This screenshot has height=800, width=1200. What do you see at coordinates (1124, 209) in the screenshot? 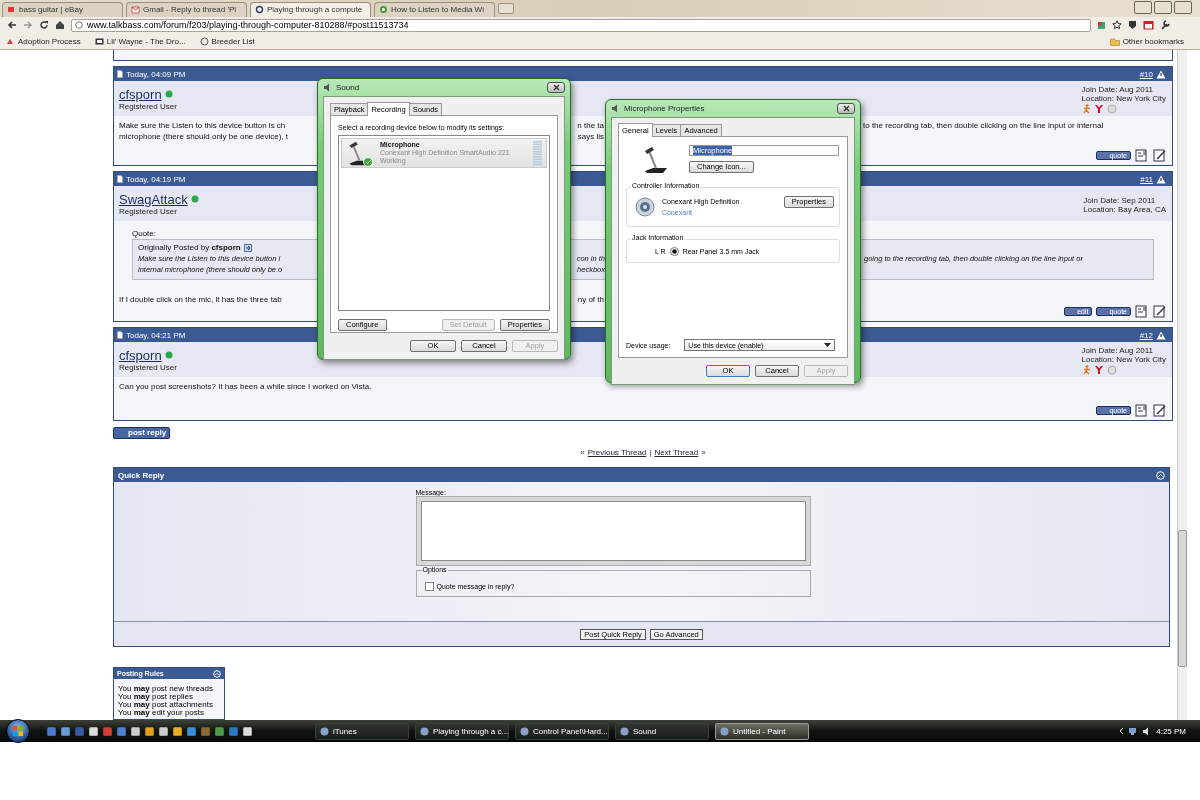
I see `user-location: Location: Bay Area, CA` at bounding box center [1124, 209].